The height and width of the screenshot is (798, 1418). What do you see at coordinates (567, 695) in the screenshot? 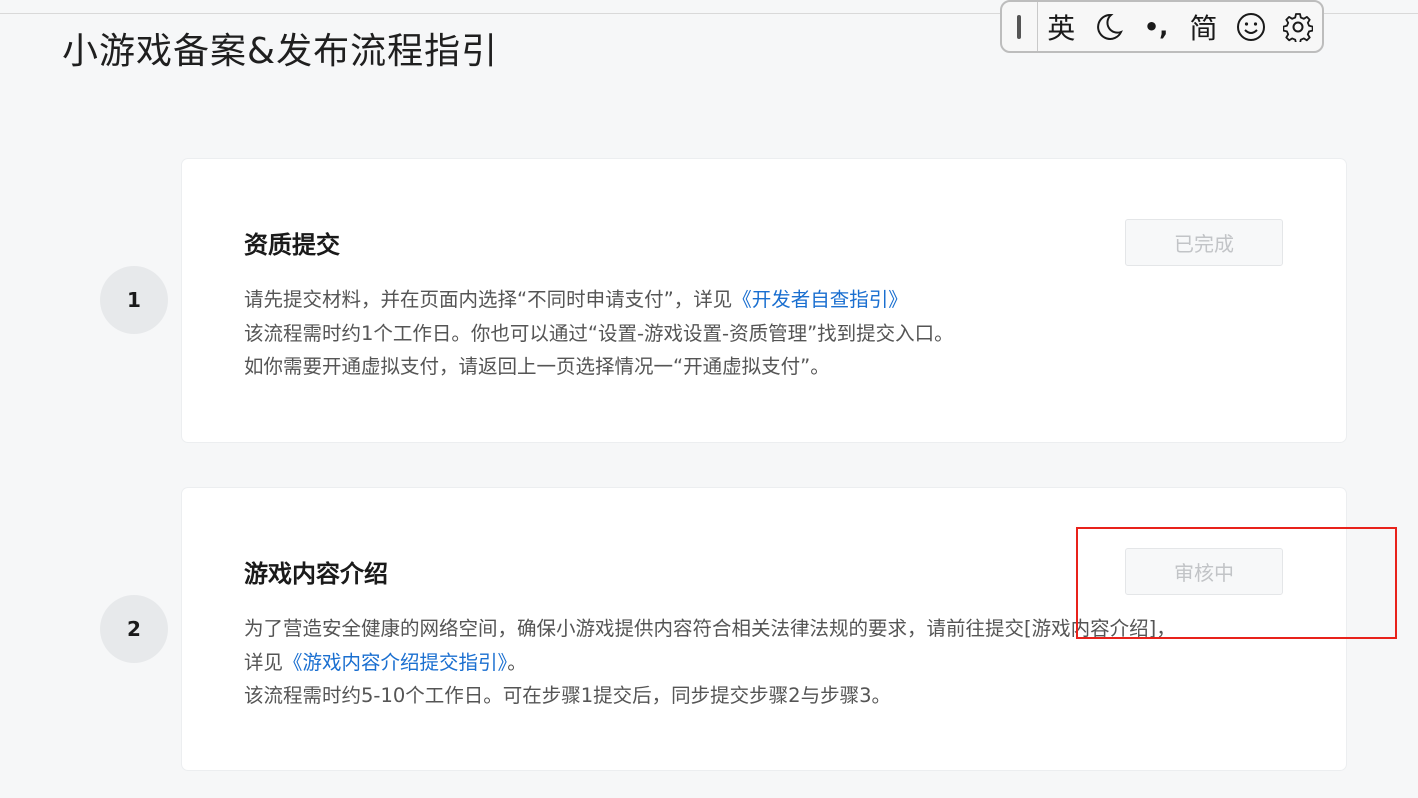
I see `description-line: 该流程需时约5-10个工作日。可在步骤1提交后，同步提交步骤2与步骤3。` at bounding box center [567, 695].